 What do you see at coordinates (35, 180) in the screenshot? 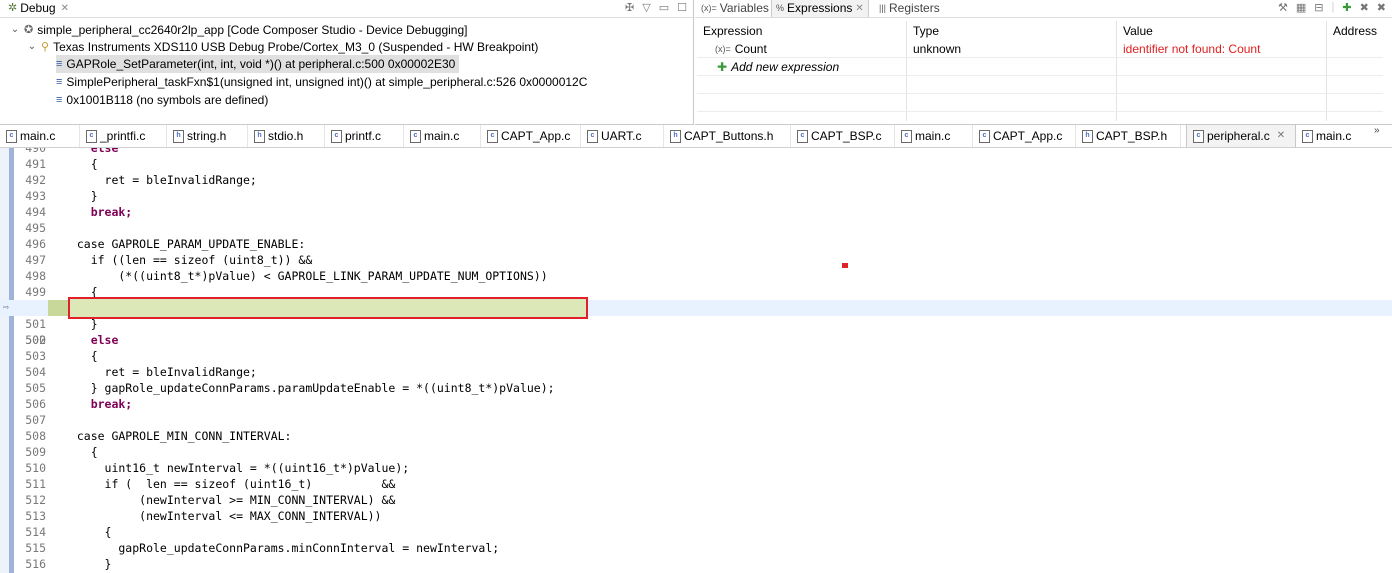
I see `line-number: 492` at bounding box center [35, 180].